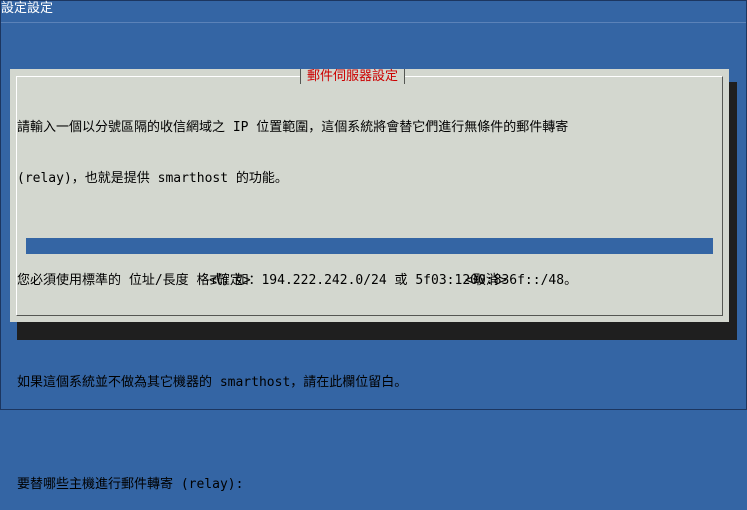 The width and height of the screenshot is (747, 510). What do you see at coordinates (130, 484) in the screenshot?
I see `input-prompt: 要替哪些主機進行郵件轉寄 (relay):` at bounding box center [130, 484].